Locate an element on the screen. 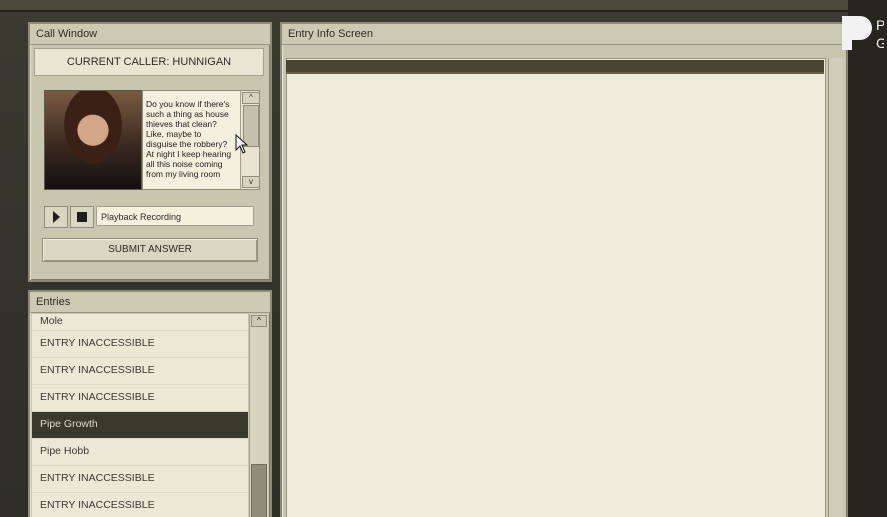 Image resolution: width=887 pixels, height=517 pixels. entries-title: Entries is located at coordinates (150, 302).